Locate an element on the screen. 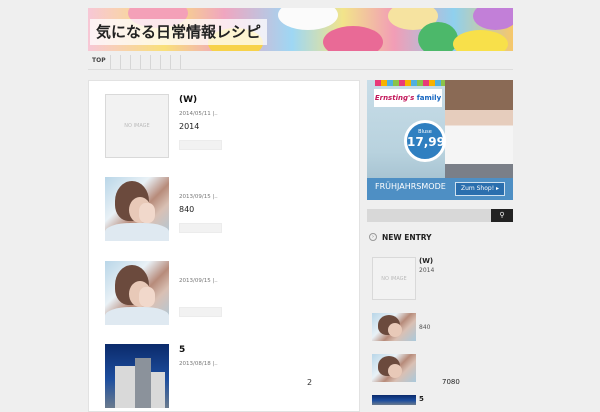 This screenshot has width=600, height=412. new-entry-heading: › NEW ENTRY is located at coordinates (440, 238).